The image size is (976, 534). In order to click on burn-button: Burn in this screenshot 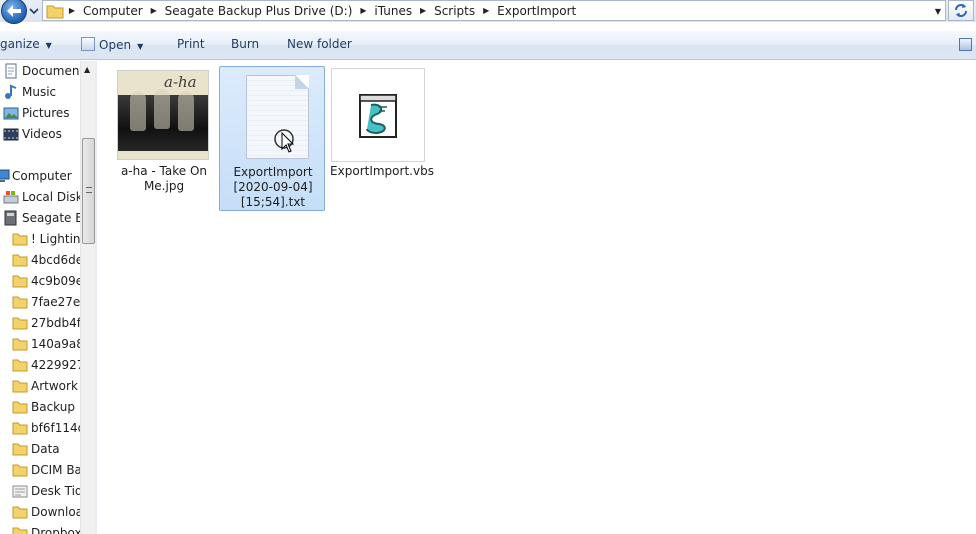, I will do `click(245, 44)`.